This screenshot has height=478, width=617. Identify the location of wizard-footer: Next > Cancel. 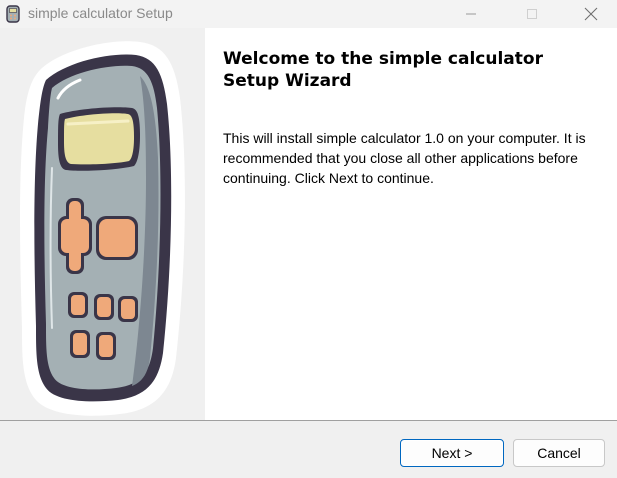
(308, 449).